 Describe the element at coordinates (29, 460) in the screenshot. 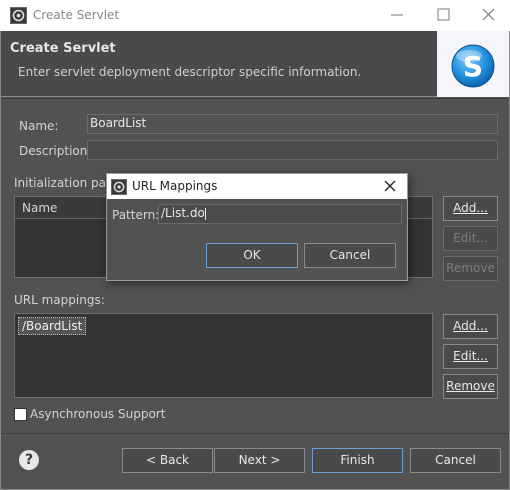

I see `help-icon: ?` at that location.